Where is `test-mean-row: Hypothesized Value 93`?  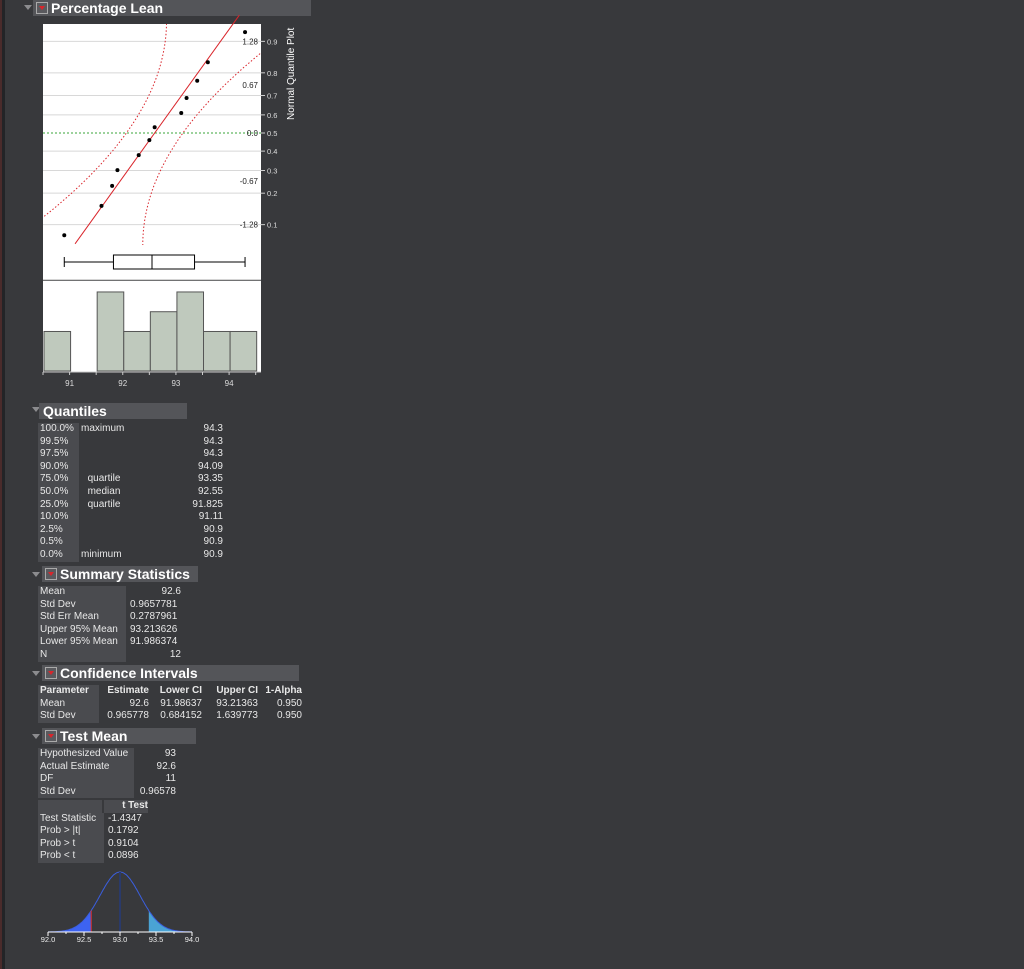
test-mean-row: Hypothesized Value 93 is located at coordinates (107, 754).